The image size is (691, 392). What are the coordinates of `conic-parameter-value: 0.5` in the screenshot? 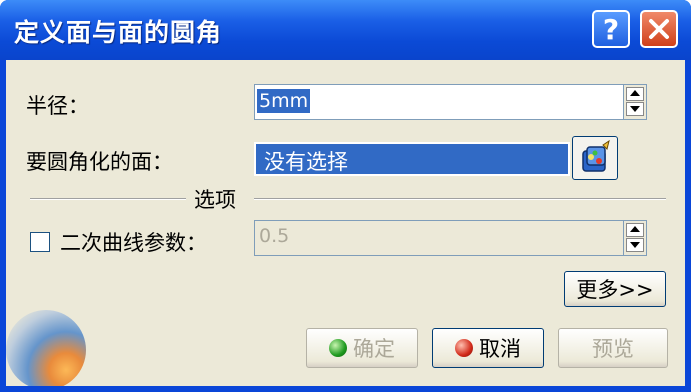 It's located at (274, 236).